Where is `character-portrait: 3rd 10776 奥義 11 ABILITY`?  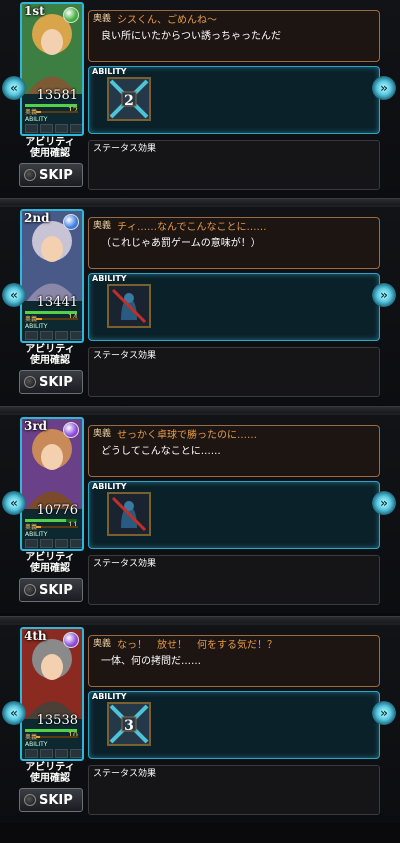 character-portrait: 3rd 10776 奥義 11 ABILITY is located at coordinates (52, 484).